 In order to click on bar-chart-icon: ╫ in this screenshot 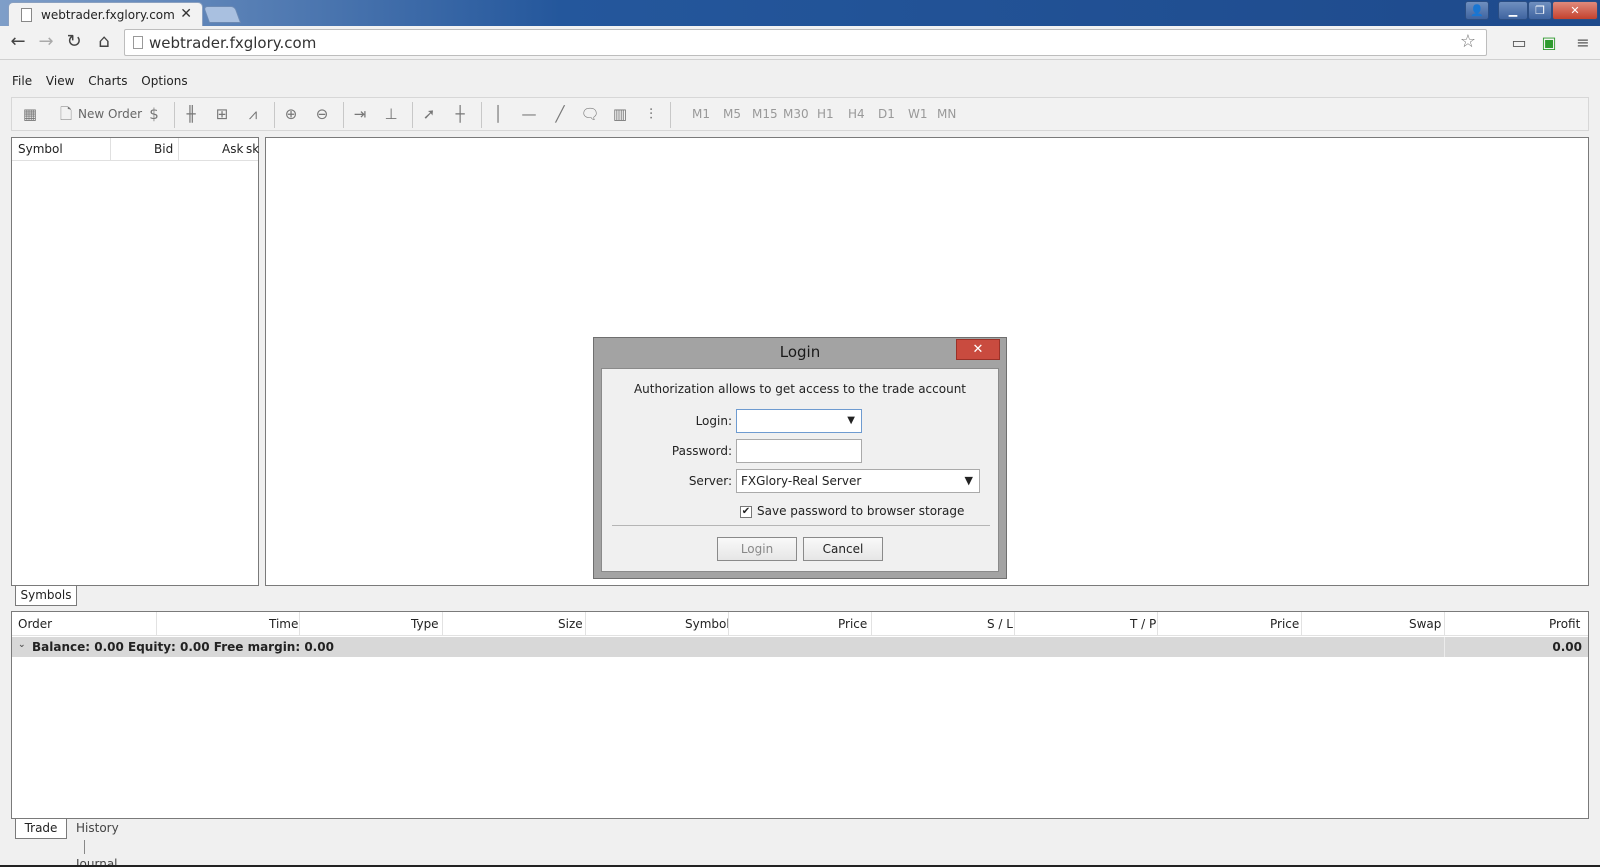, I will do `click(191, 114)`.